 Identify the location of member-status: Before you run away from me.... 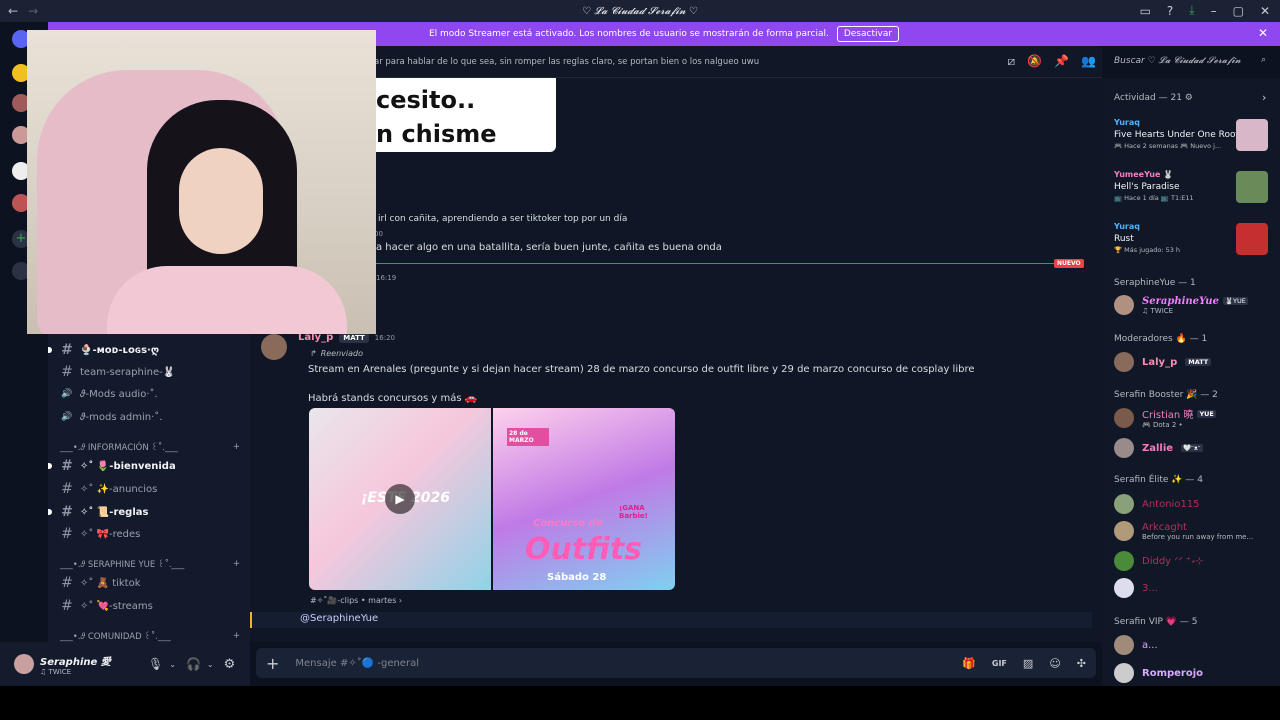
(1198, 536).